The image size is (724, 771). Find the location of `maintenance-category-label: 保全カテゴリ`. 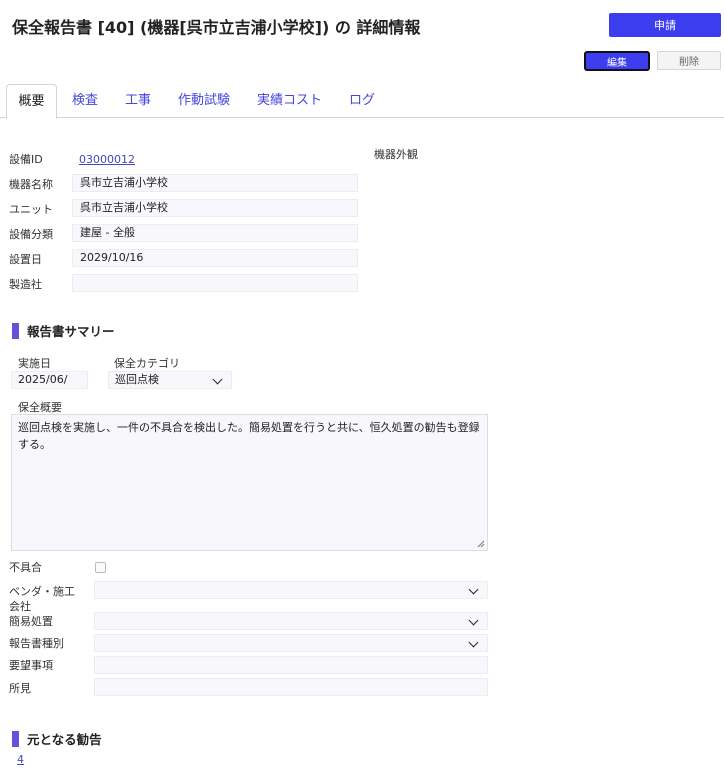

maintenance-category-label: 保全カテゴリ is located at coordinates (147, 363).